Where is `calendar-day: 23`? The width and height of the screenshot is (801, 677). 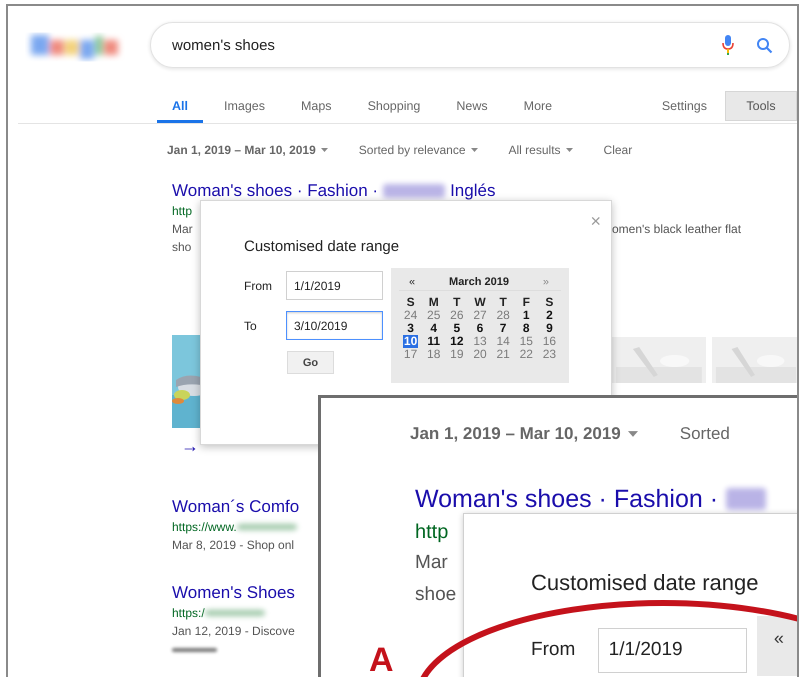 calendar-day: 23 is located at coordinates (550, 354).